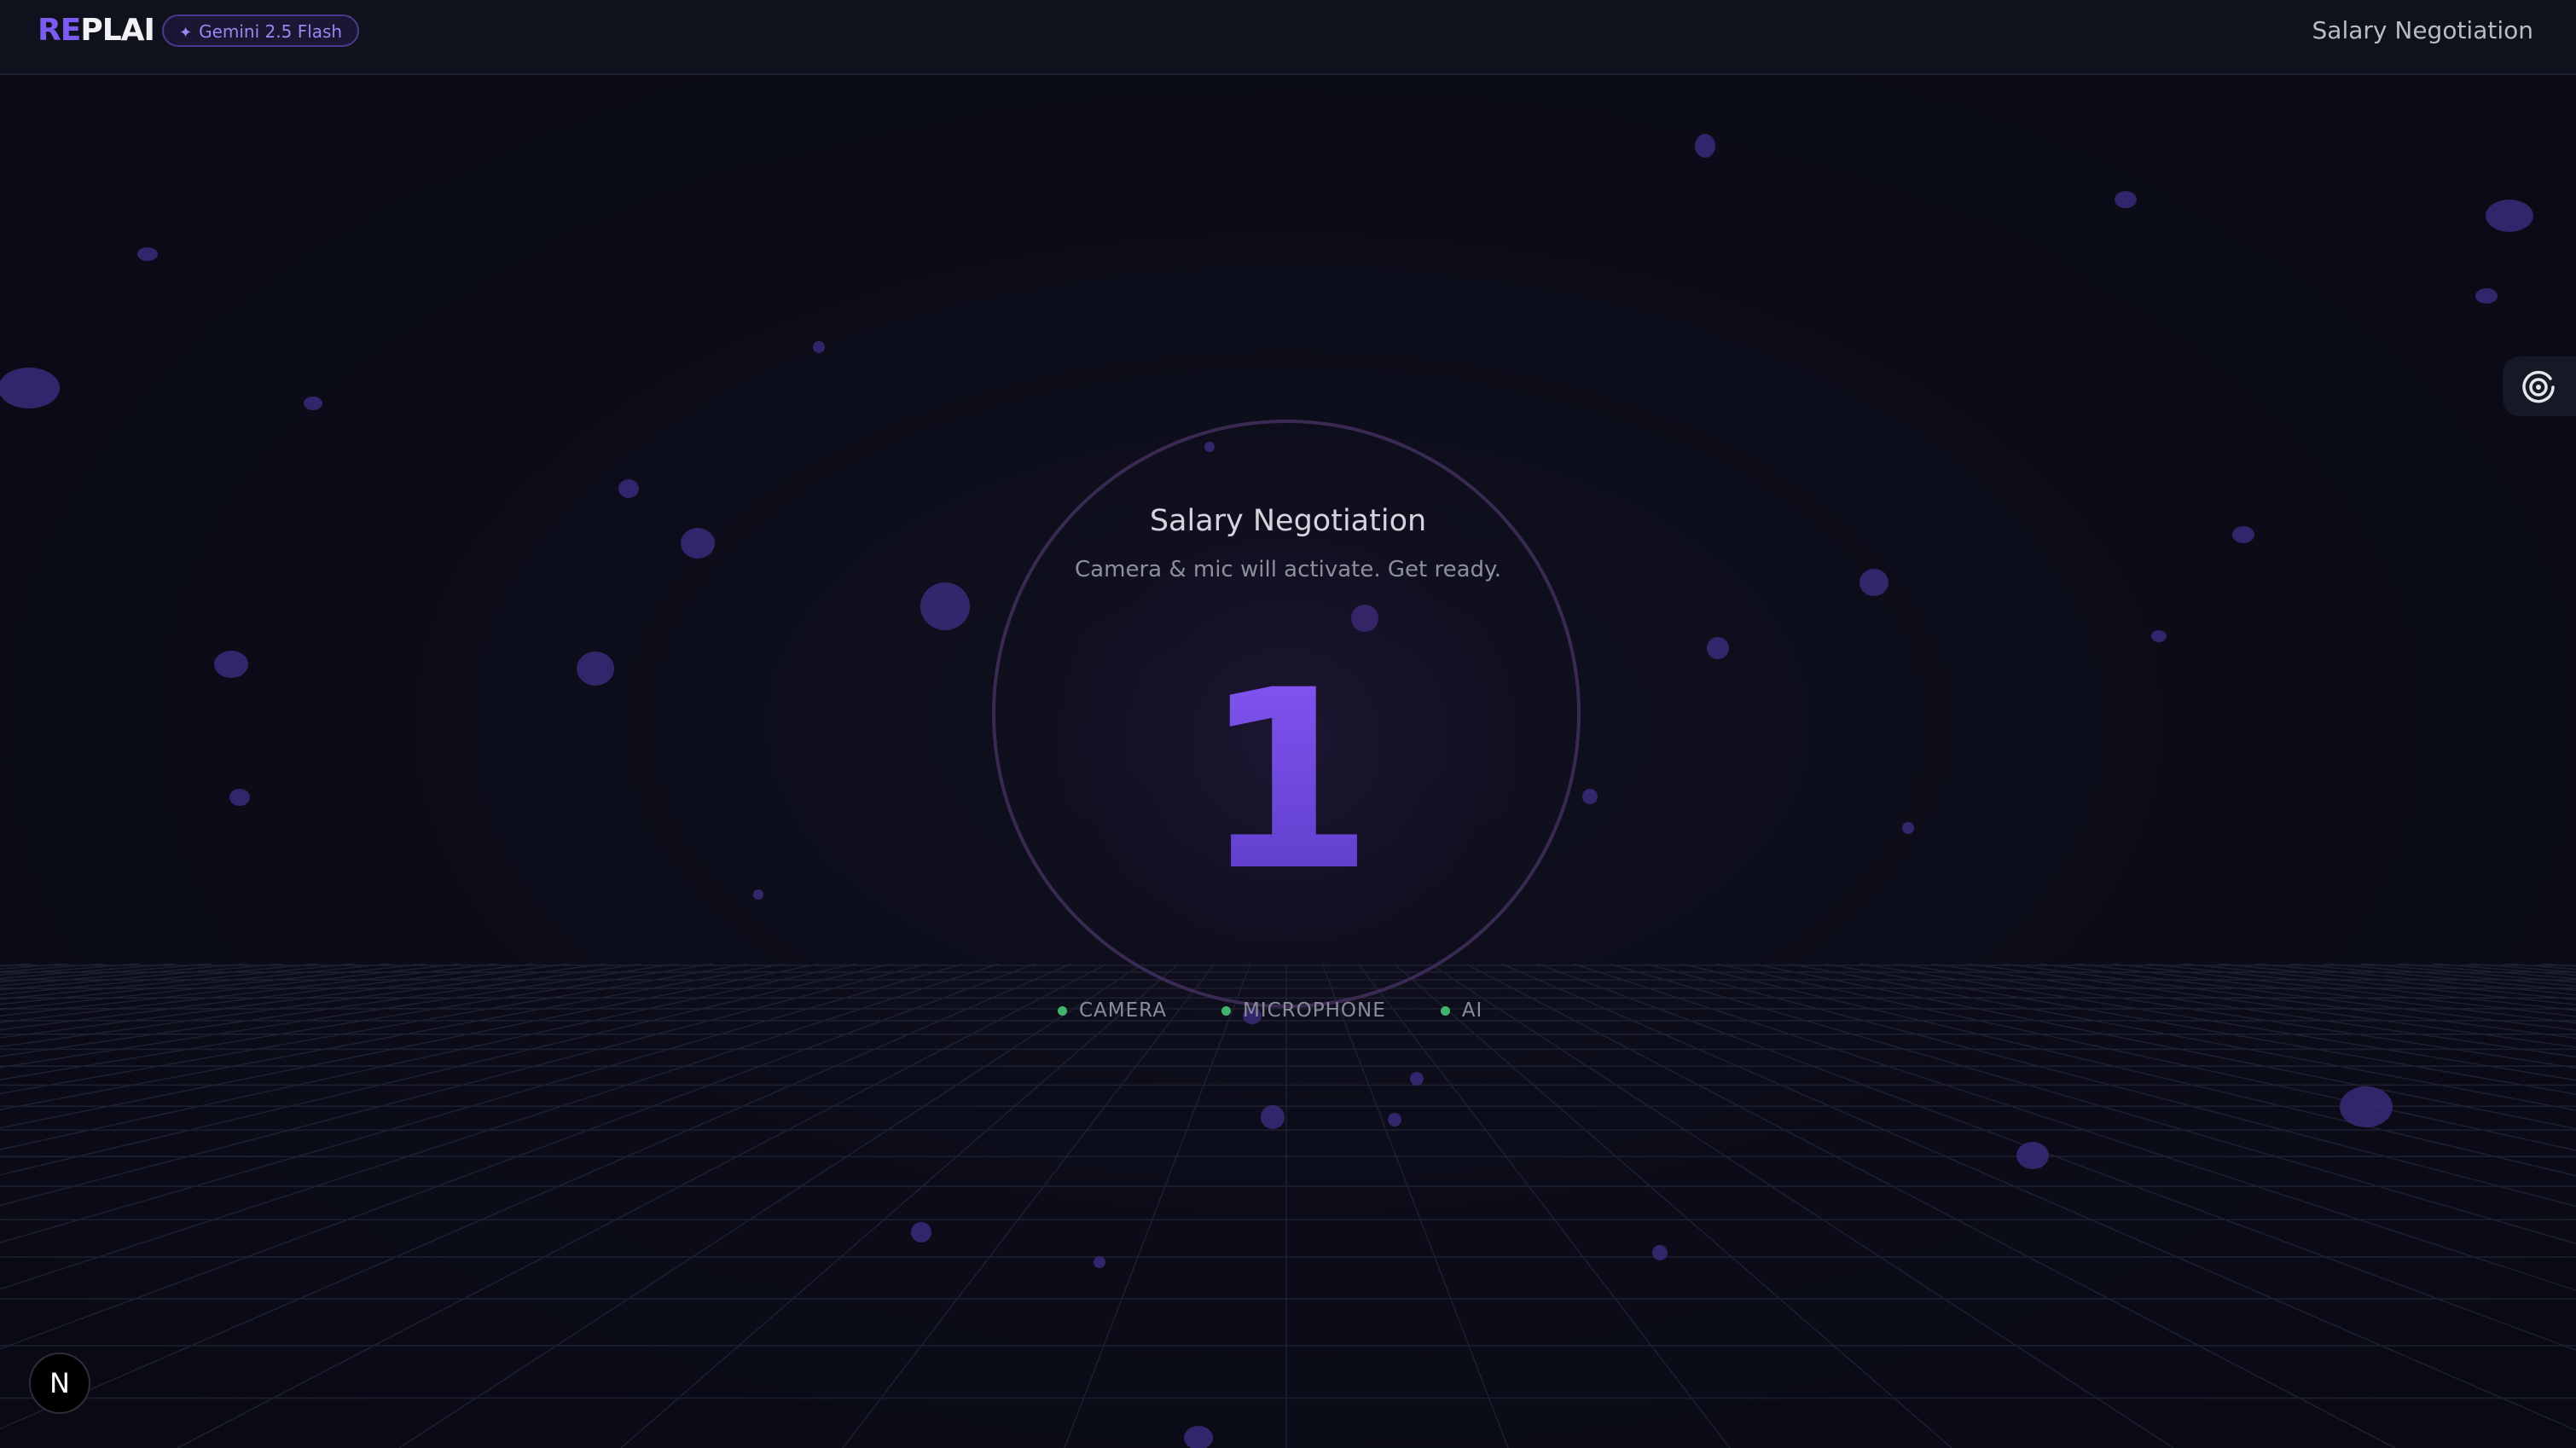 This screenshot has height=1448, width=2576. What do you see at coordinates (1314, 1010) in the screenshot?
I see `microphone-status-label: MICROPHONE` at bounding box center [1314, 1010].